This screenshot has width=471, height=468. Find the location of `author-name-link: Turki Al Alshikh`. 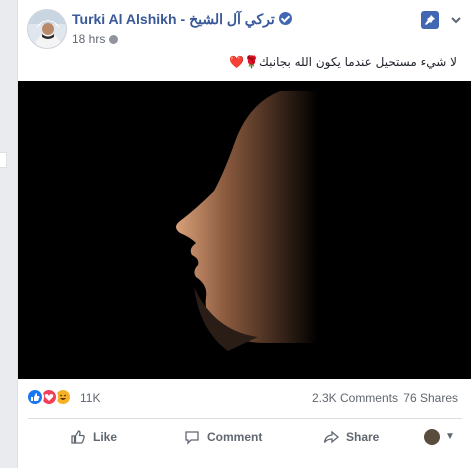

author-name-link: Turki Al Alshikh is located at coordinates (124, 19).